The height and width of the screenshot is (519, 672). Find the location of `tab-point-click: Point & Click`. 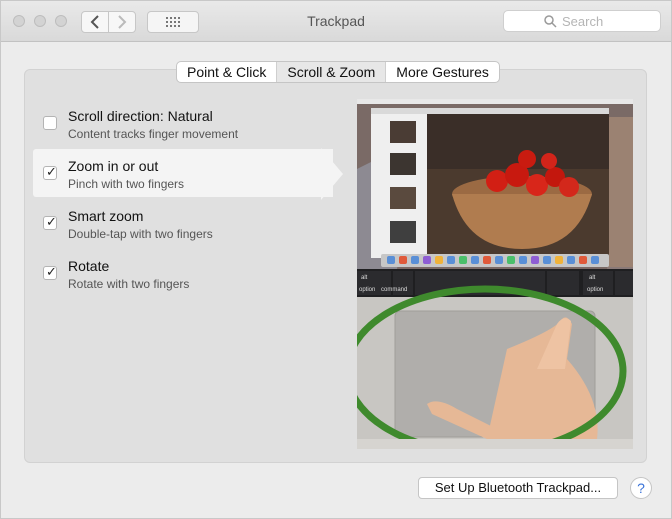

tab-point-click: Point & Click is located at coordinates (227, 72).